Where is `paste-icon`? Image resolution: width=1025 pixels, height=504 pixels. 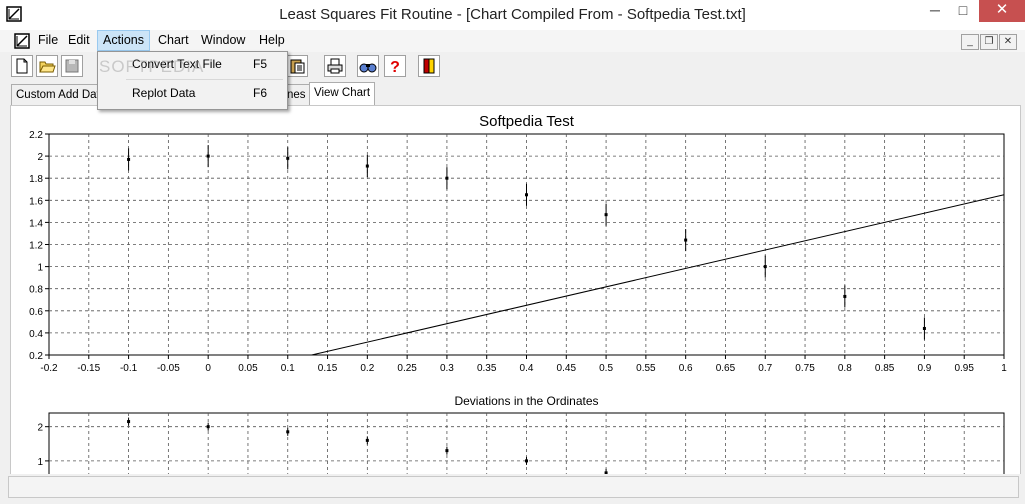 paste-icon is located at coordinates (297, 66).